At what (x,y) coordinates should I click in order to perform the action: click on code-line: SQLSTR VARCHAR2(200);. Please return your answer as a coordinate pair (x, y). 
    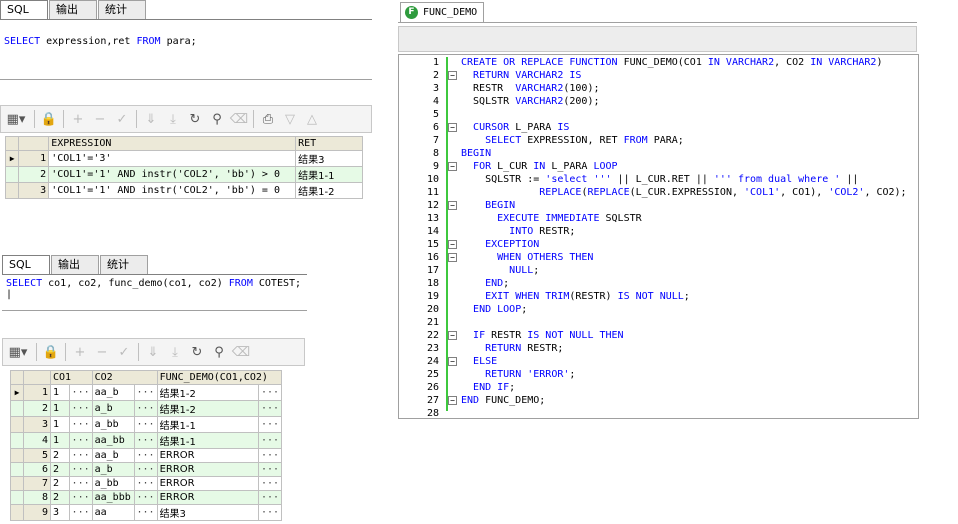
    Looking at the image, I should click on (530, 101).